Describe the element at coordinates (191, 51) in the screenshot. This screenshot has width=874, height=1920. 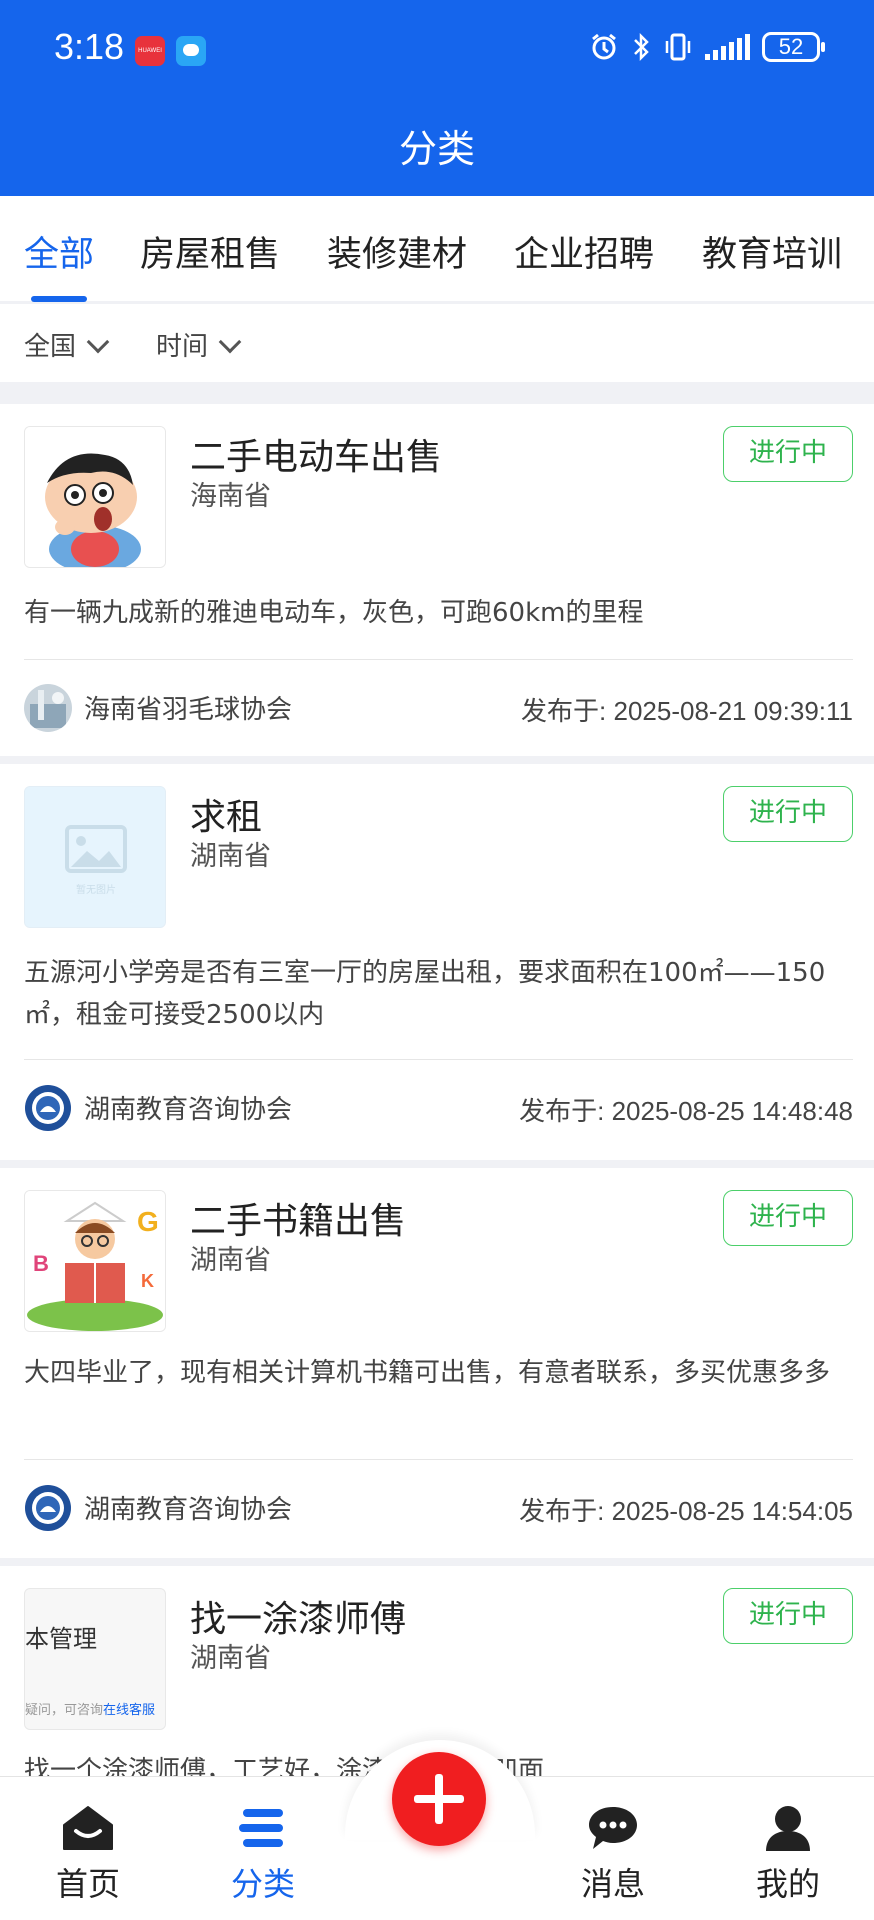
I see `message-app-icon` at that location.